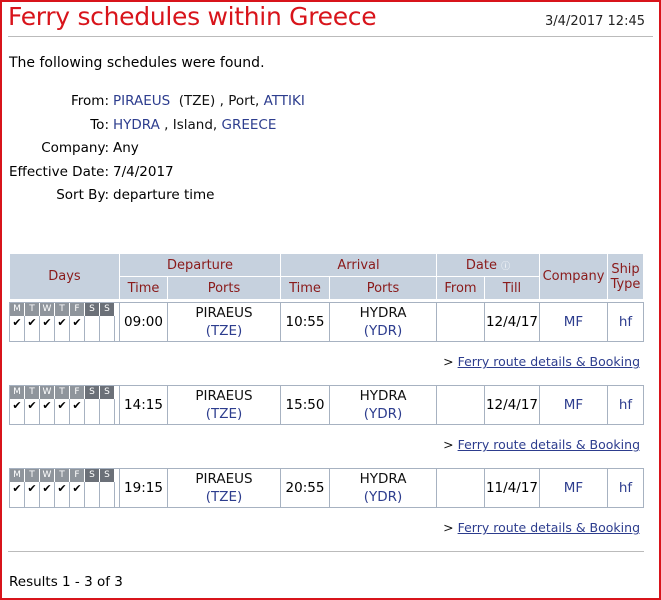 The width and height of the screenshot is (661, 600). I want to click on header-arr-time: Time, so click(305, 288).